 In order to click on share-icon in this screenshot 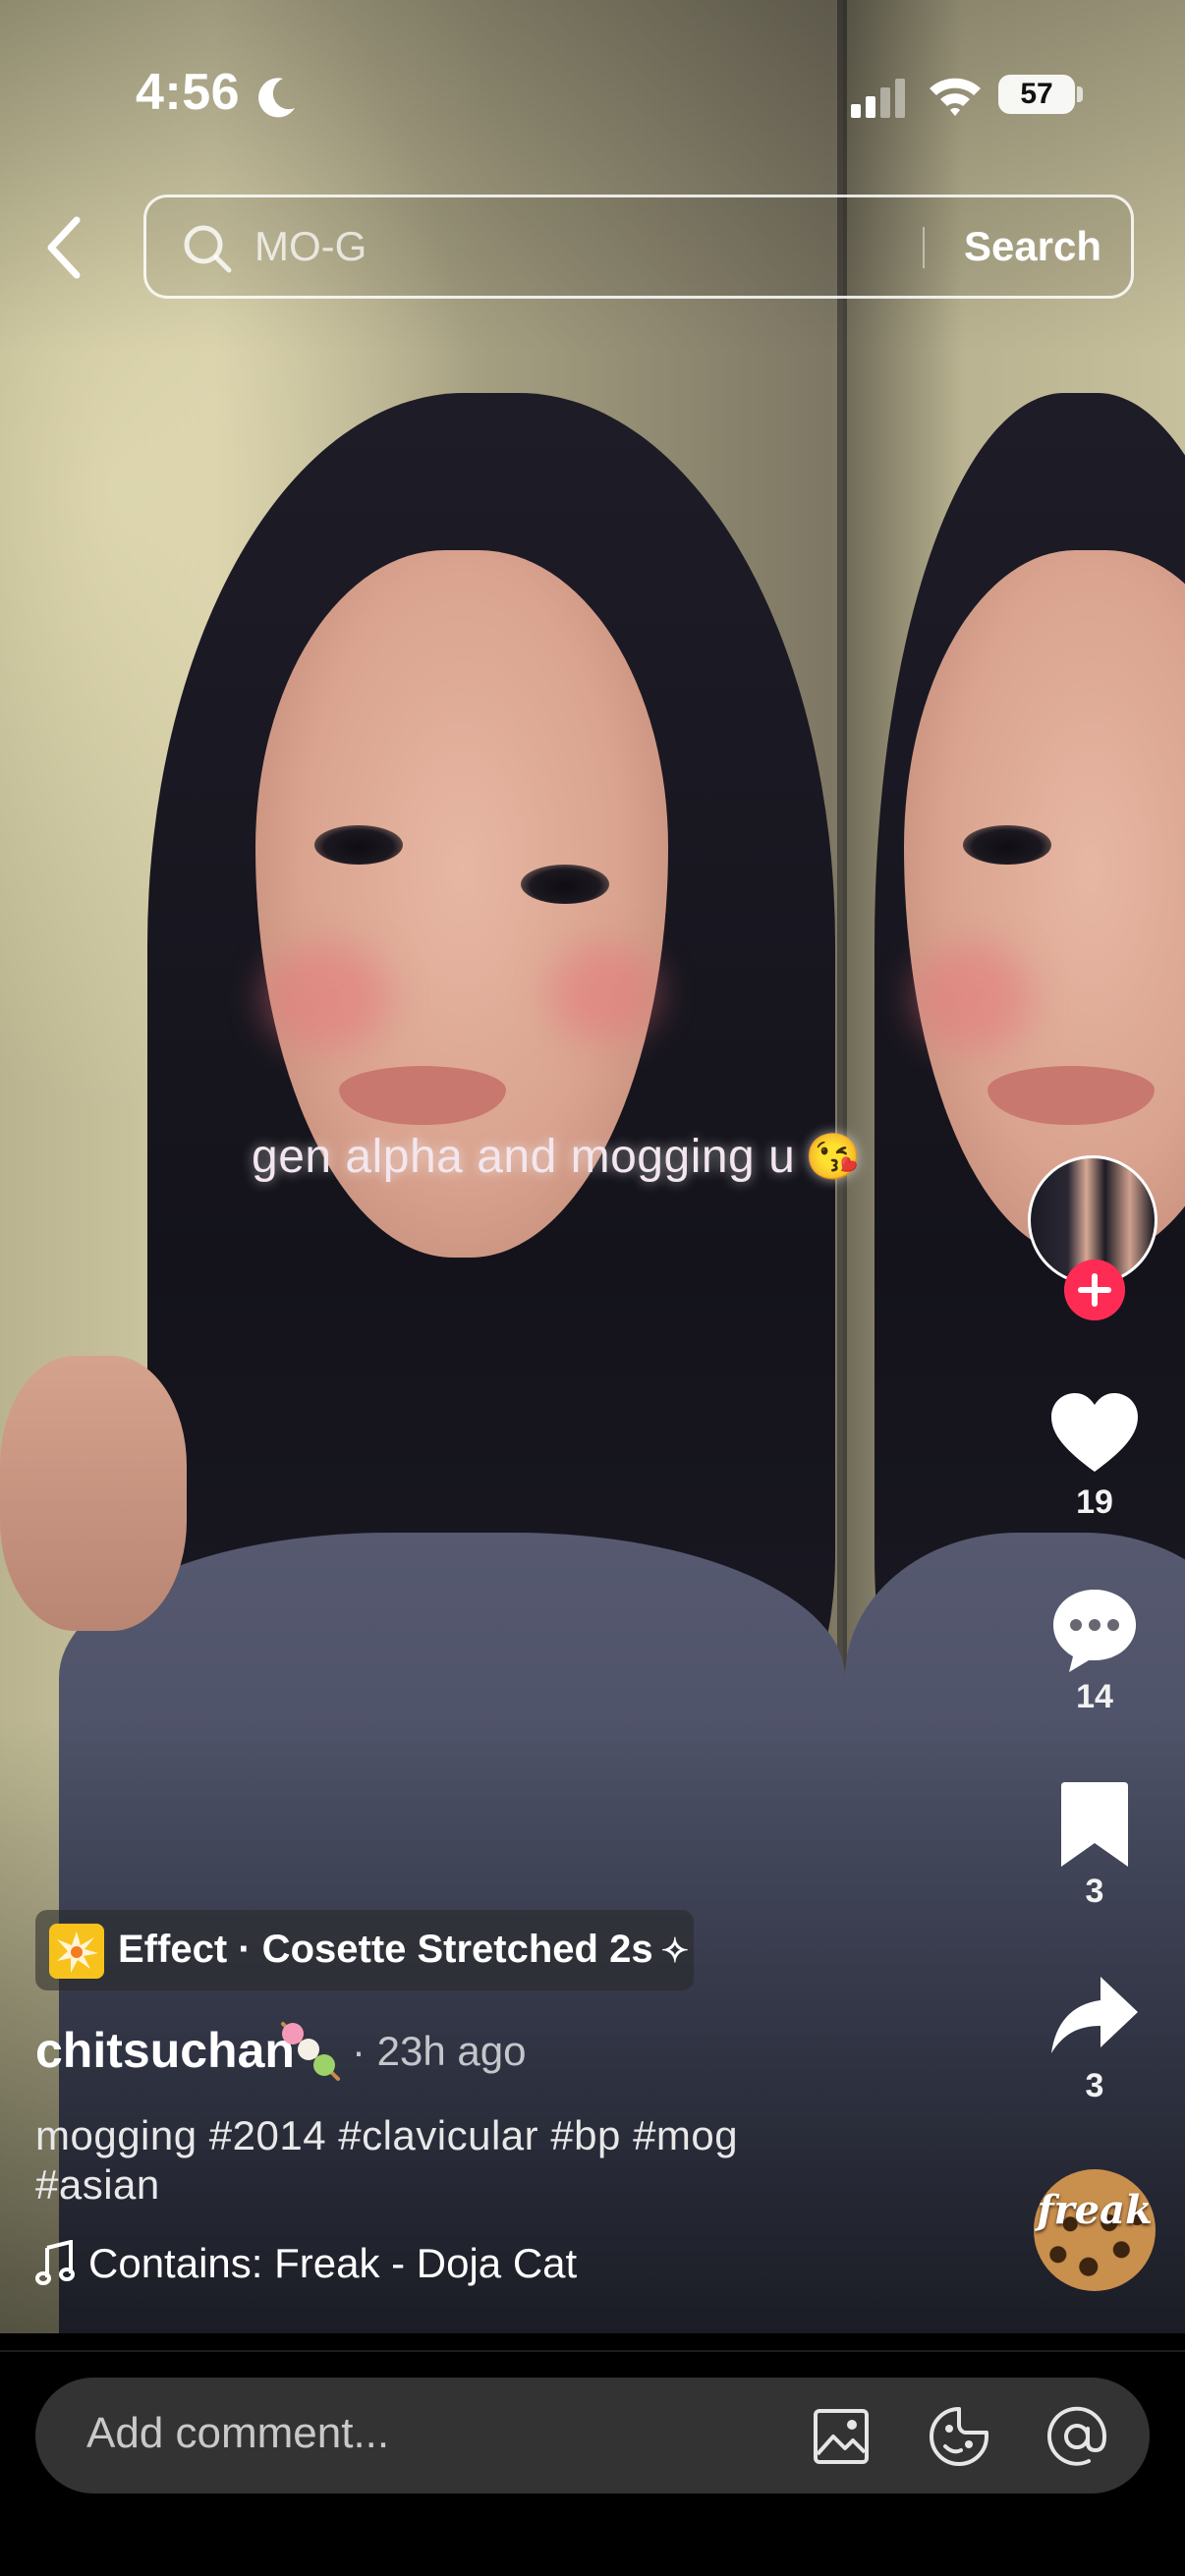, I will do `click(1095, 2018)`.